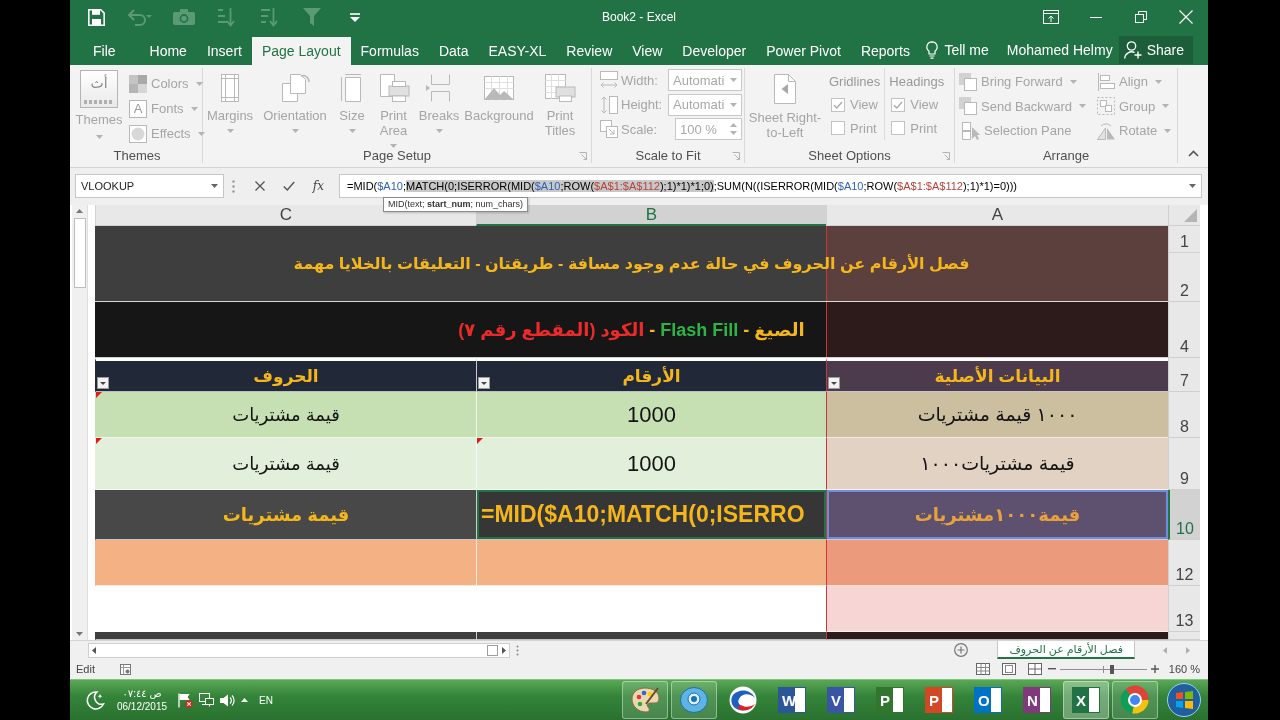 This screenshot has height=720, width=1280. What do you see at coordinates (589, 51) in the screenshot?
I see `ribbon-tab: Review` at bounding box center [589, 51].